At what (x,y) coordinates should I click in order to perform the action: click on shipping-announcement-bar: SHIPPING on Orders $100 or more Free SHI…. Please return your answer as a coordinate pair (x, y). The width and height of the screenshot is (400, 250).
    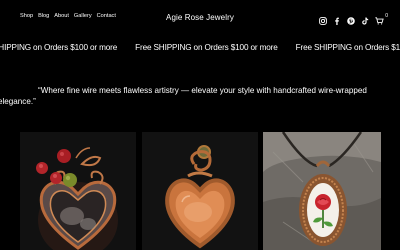
    Looking at the image, I should click on (200, 48).